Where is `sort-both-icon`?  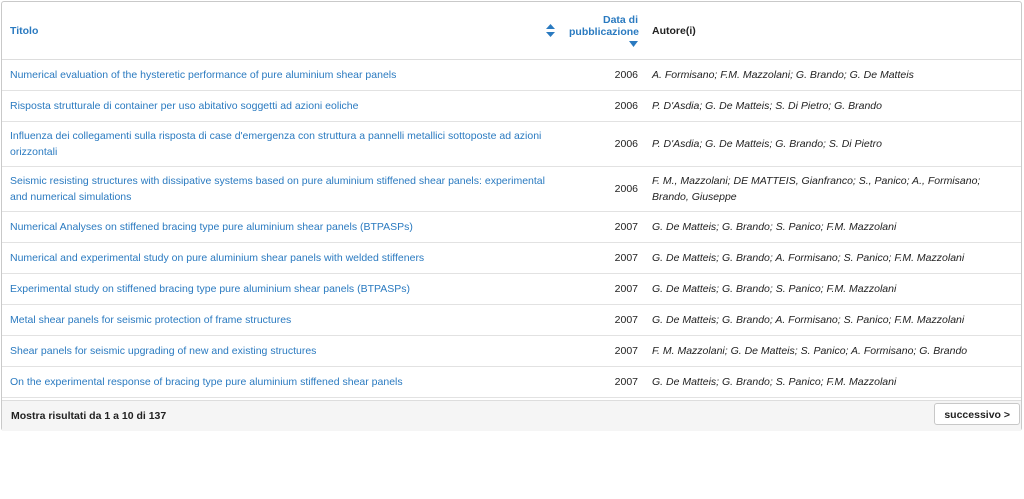 sort-both-icon is located at coordinates (550, 30).